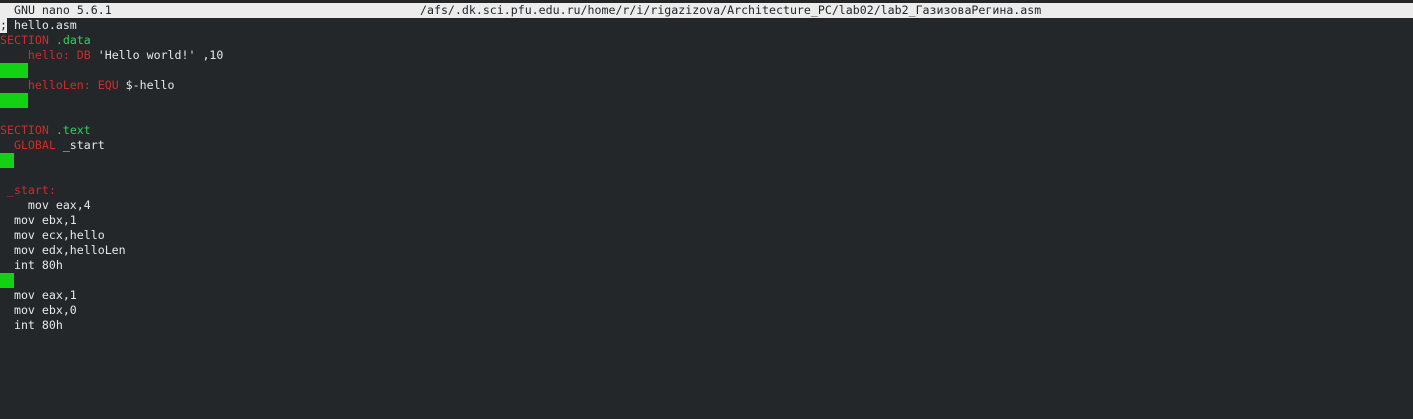 Image resolution: width=1413 pixels, height=419 pixels. Describe the element at coordinates (38, 220) in the screenshot. I see `code-text: mov ebx,1` at that location.